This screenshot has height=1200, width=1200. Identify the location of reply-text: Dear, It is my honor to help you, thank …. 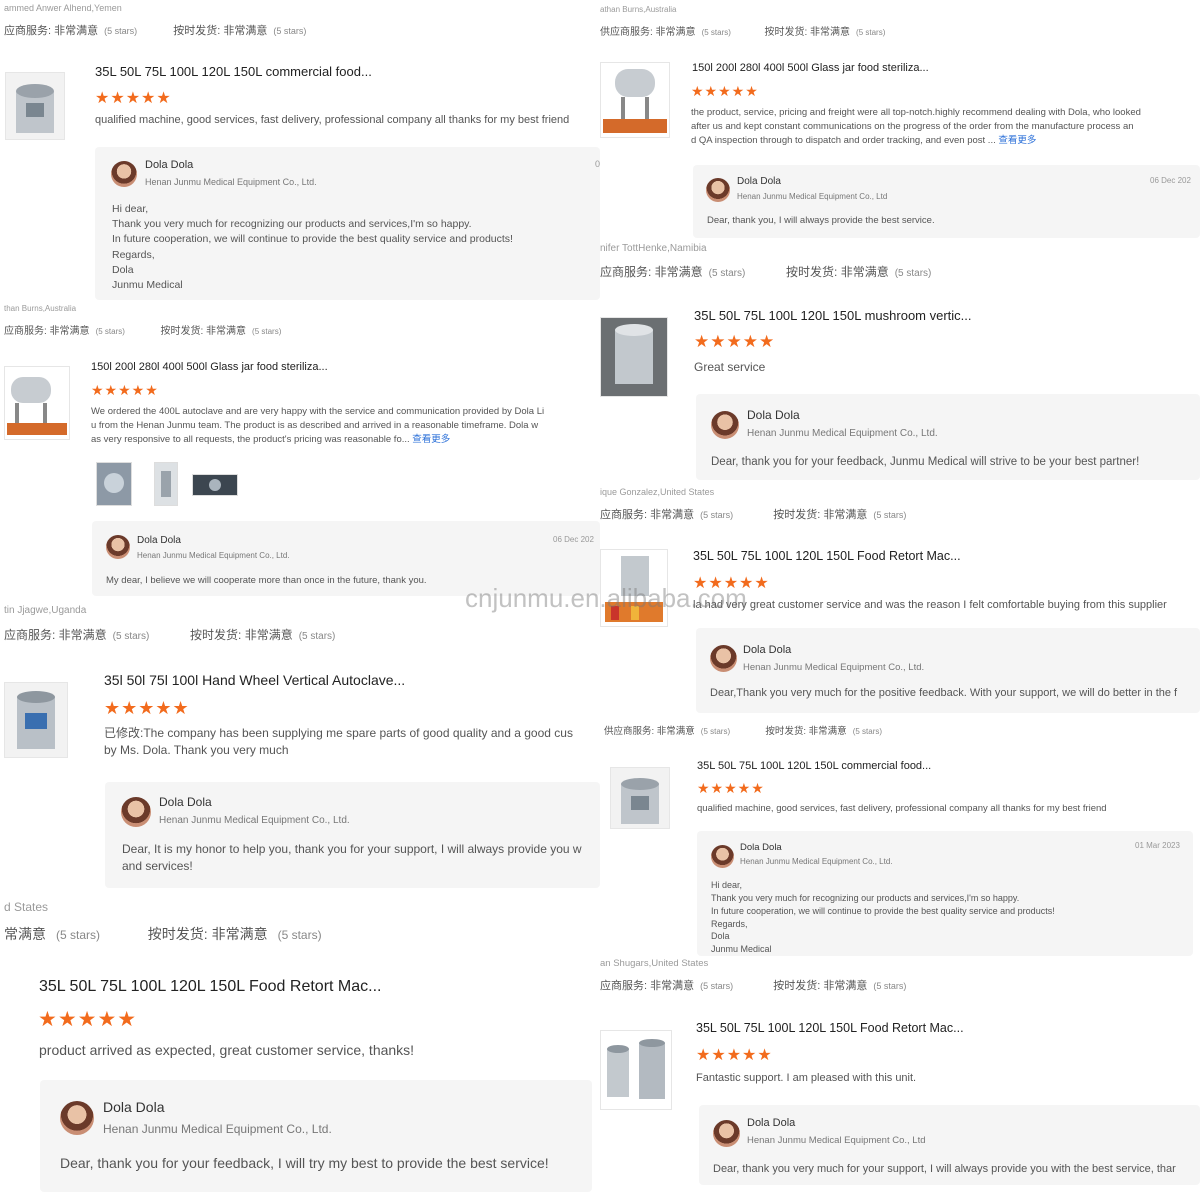
(352, 858).